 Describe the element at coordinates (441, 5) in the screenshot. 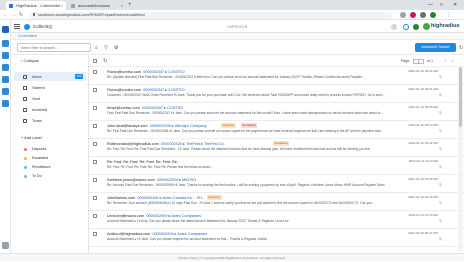

I see `maximize-button: □` at that location.